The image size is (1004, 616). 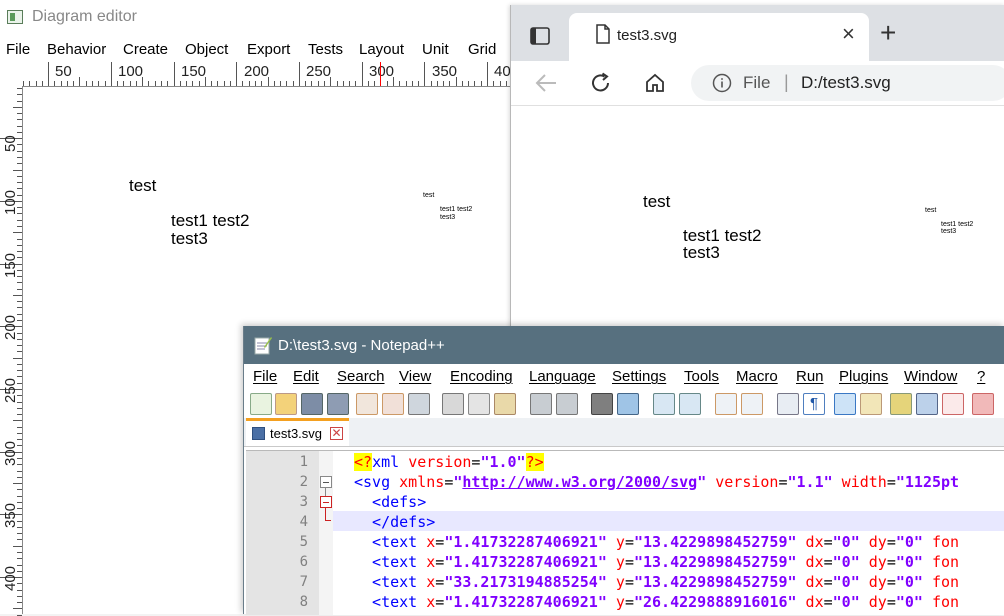 What do you see at coordinates (367, 404) in the screenshot?
I see `close-file-icon` at bounding box center [367, 404].